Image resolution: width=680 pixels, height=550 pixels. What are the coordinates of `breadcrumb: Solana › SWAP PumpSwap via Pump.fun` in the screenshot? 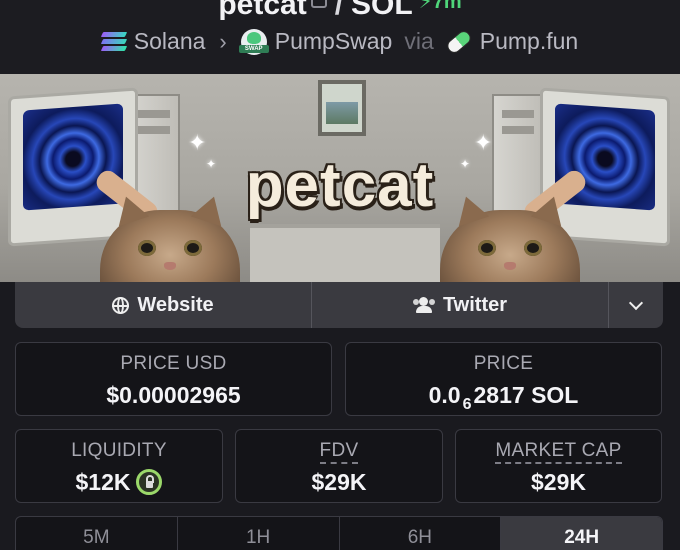 It's located at (340, 41).